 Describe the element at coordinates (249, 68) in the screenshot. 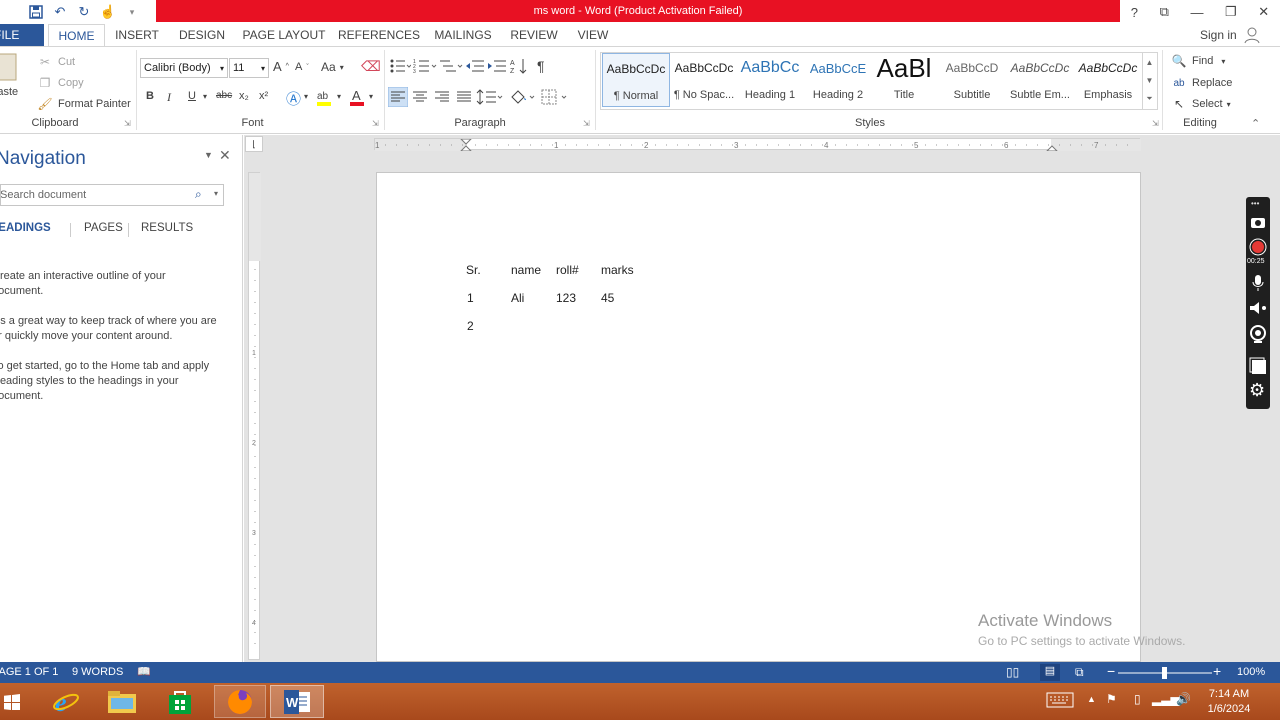

I see `font-size-select: 11 ▾` at that location.